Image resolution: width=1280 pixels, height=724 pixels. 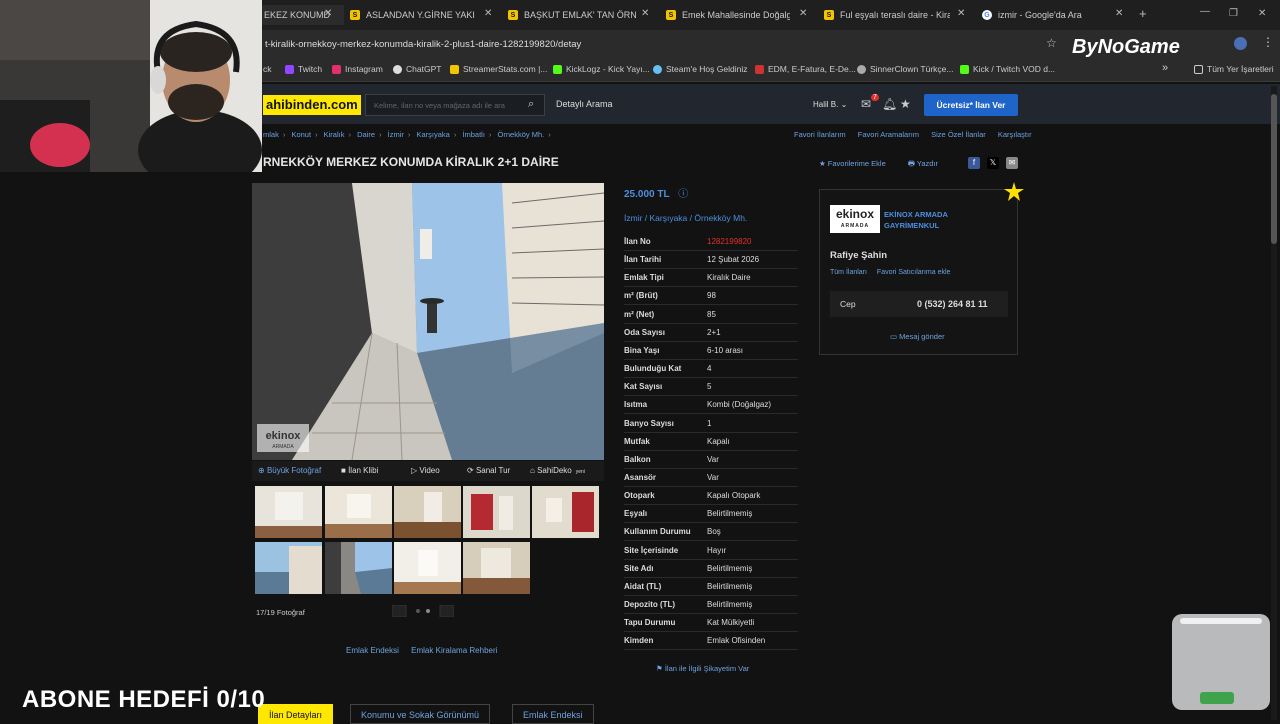 What do you see at coordinates (267, 69) in the screenshot?
I see `bookmark-item: ck` at bounding box center [267, 69].